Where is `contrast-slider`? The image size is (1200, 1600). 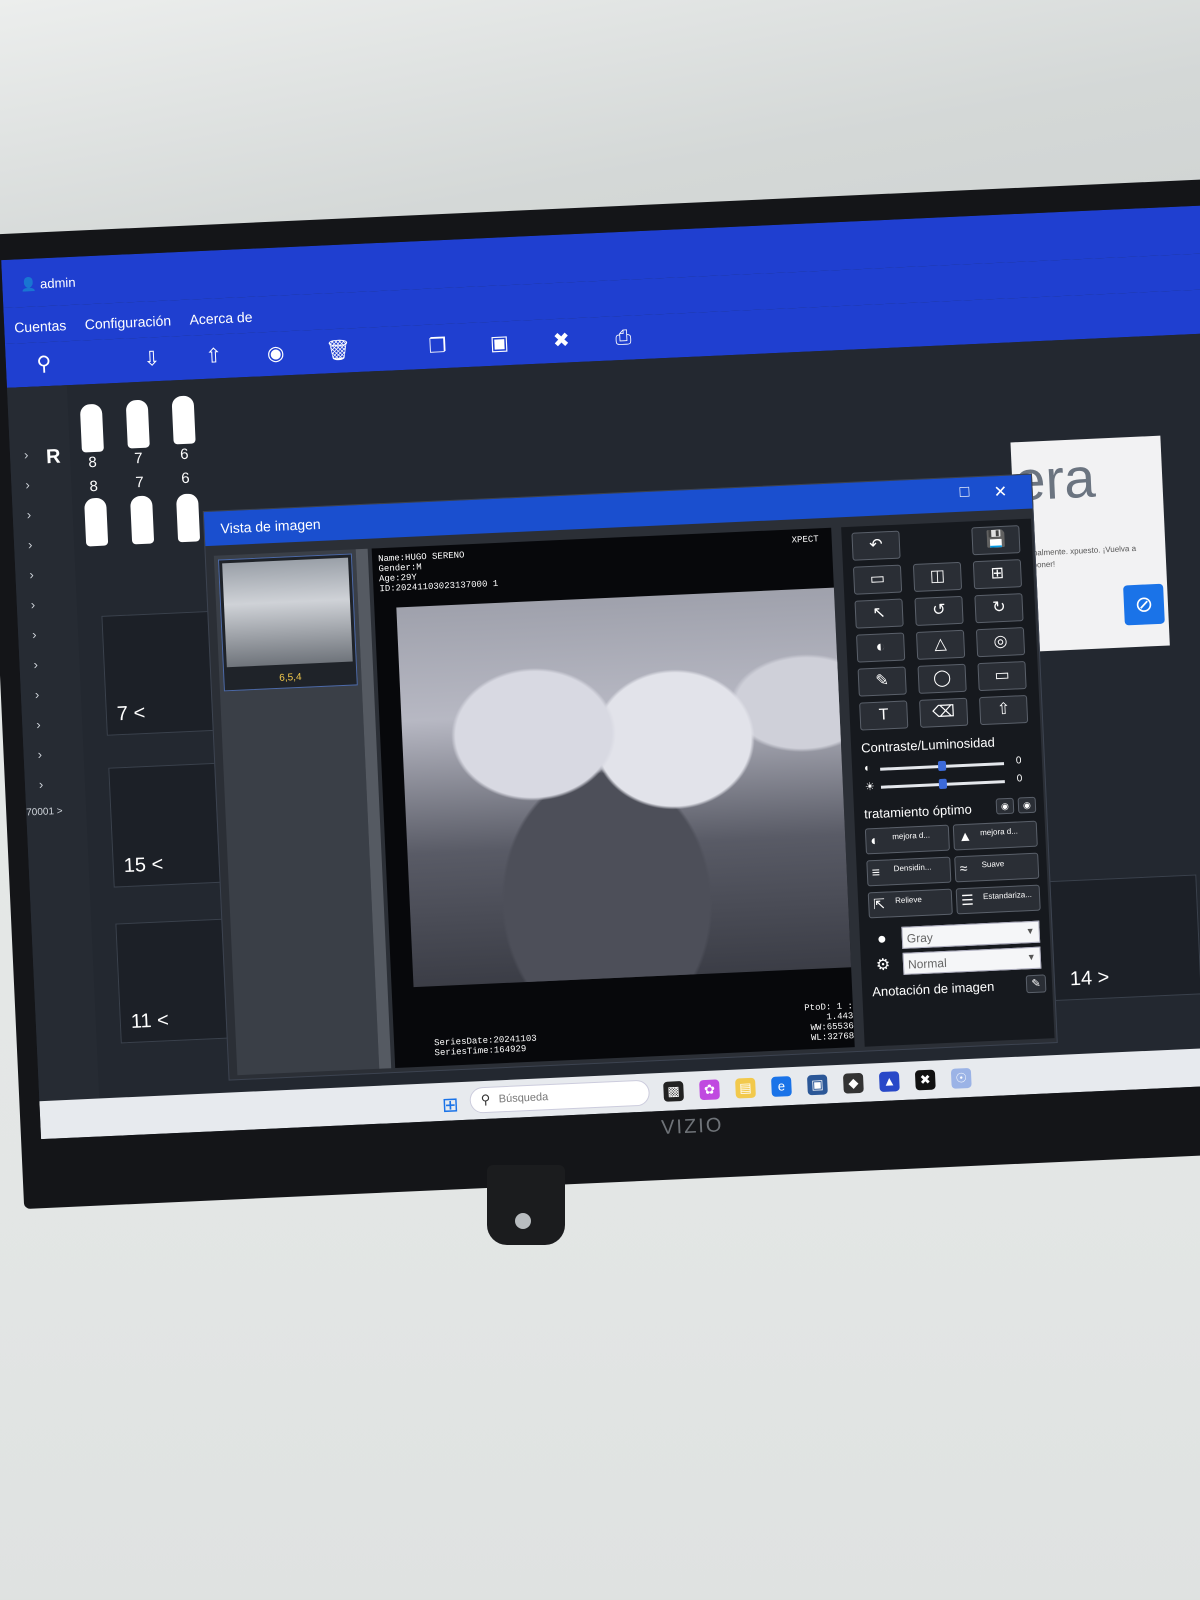 contrast-slider is located at coordinates (942, 766).